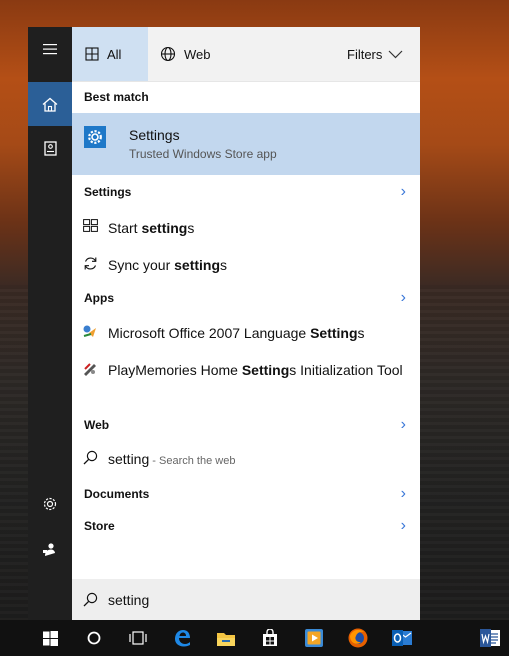 This screenshot has width=509, height=656. I want to click on section-web-label: Web, so click(97, 425).